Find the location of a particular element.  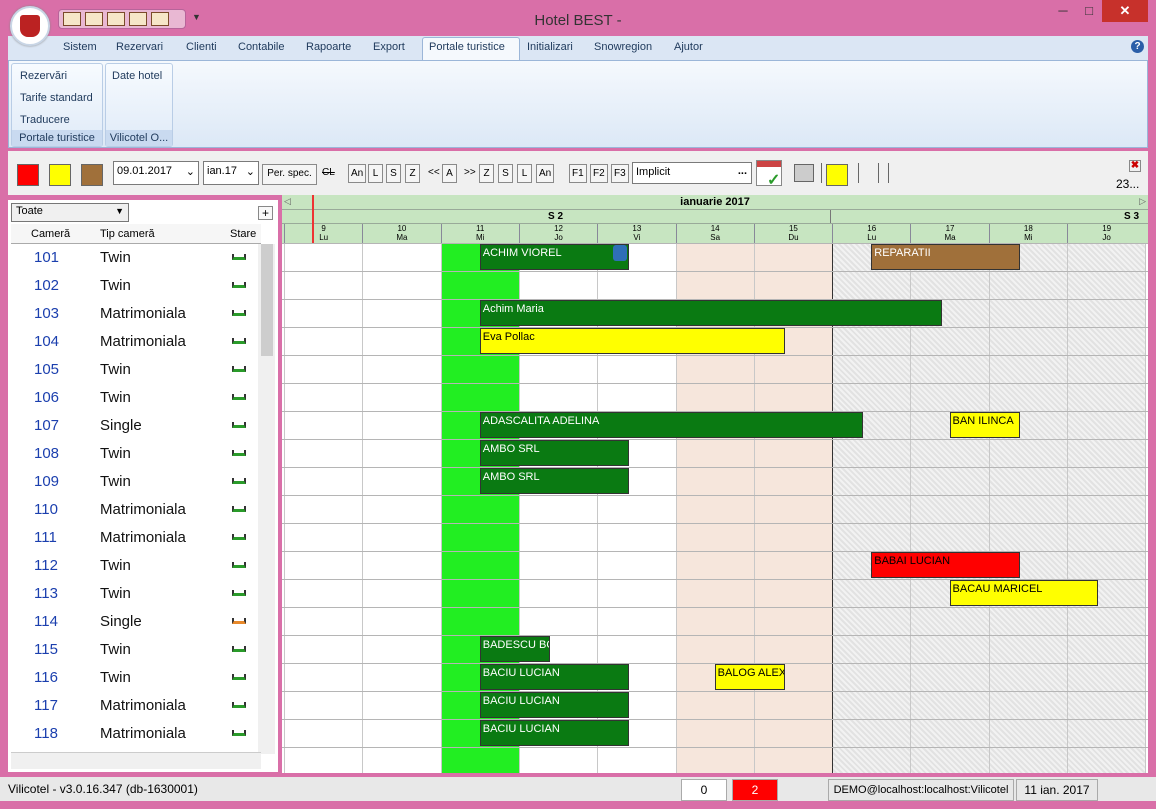

menu-ajutor: Ajutor is located at coordinates (688, 47).